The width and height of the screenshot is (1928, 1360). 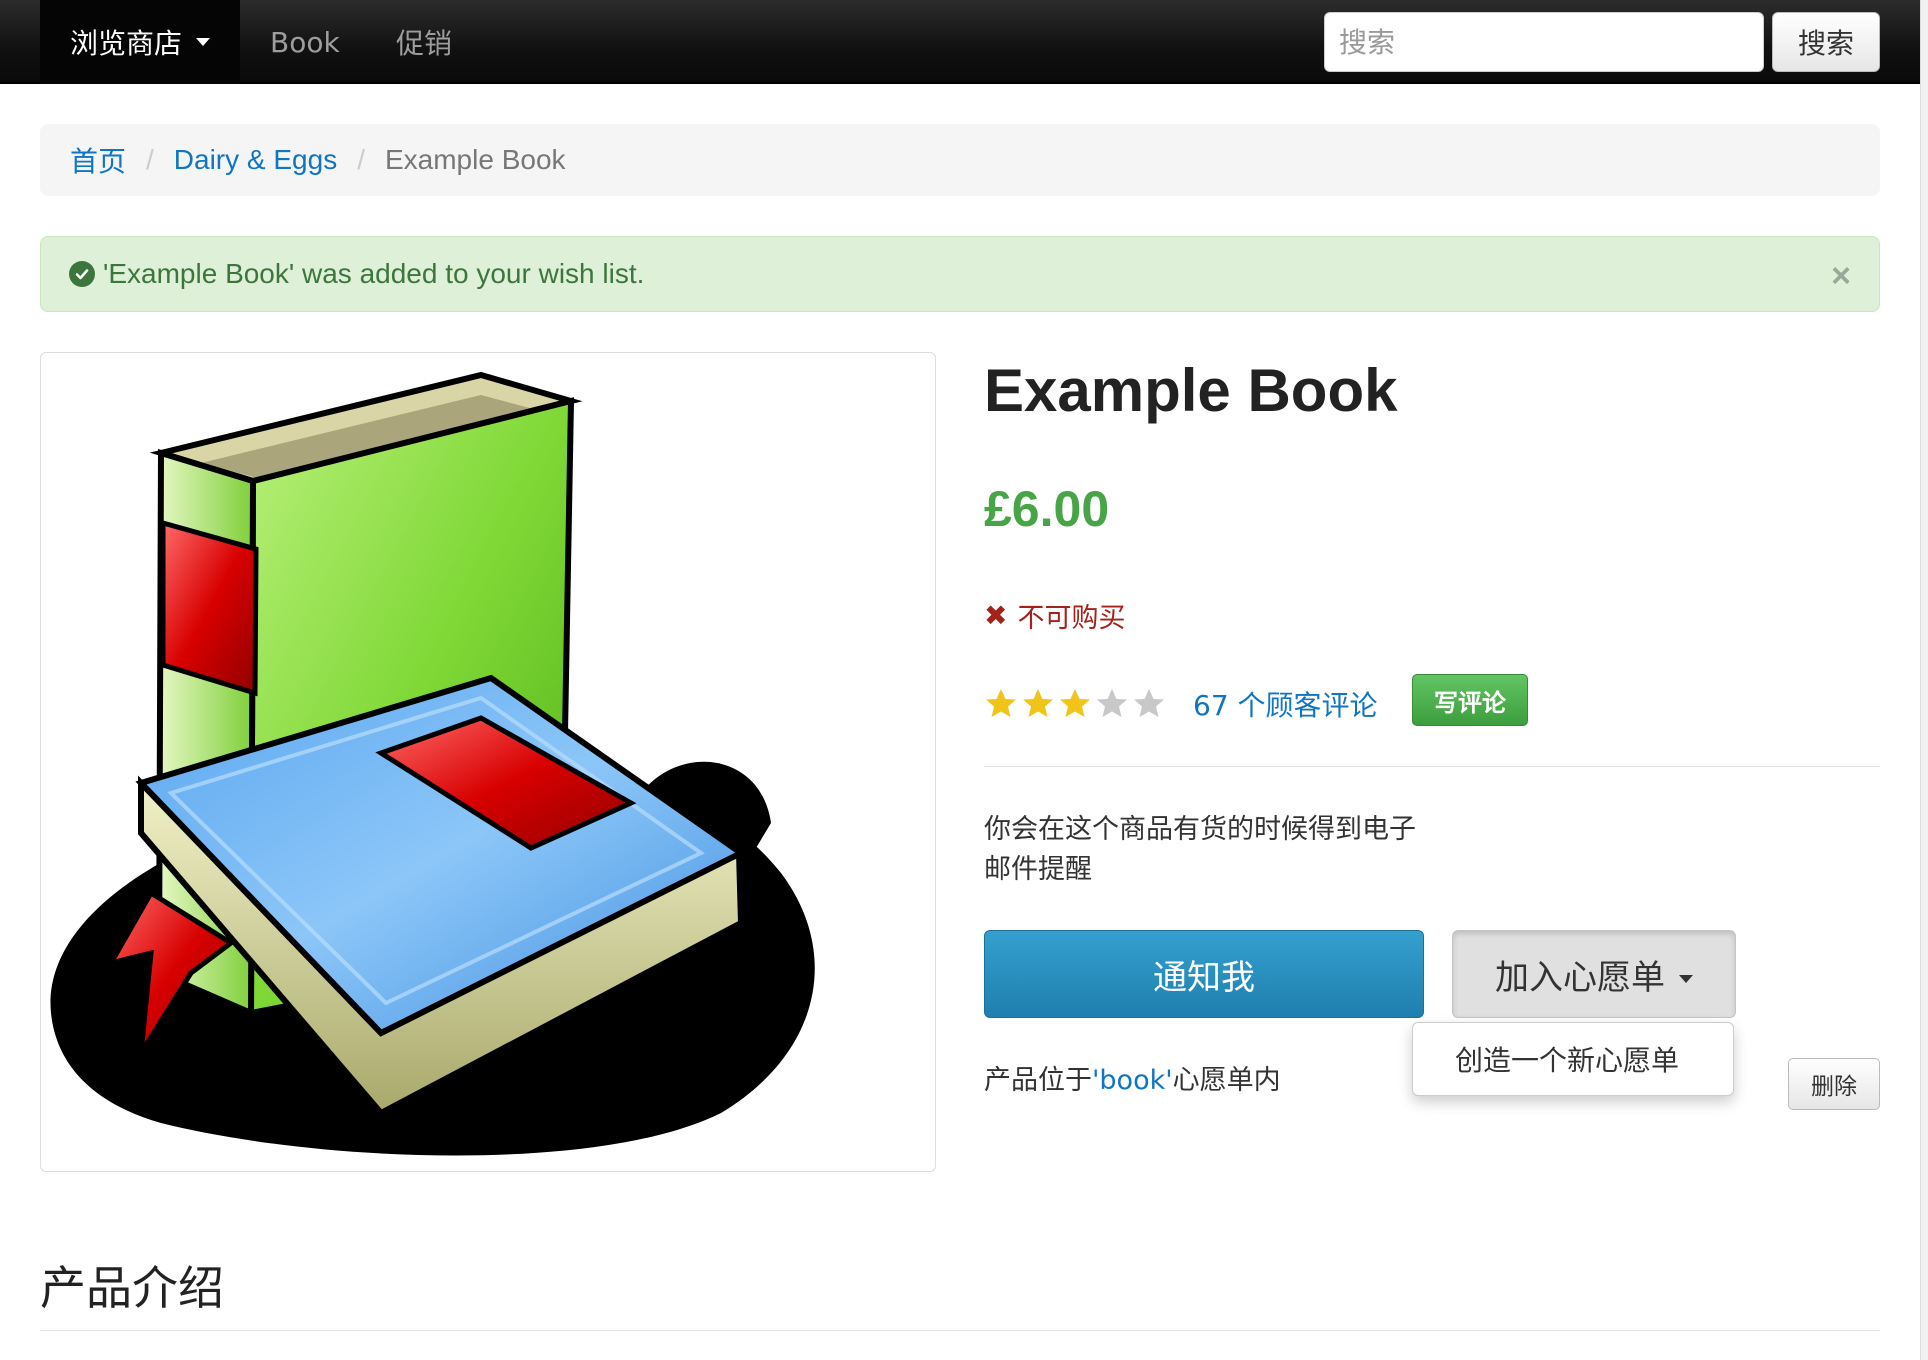 What do you see at coordinates (132, 1288) in the screenshot?
I see `description-heading: 产品介绍` at bounding box center [132, 1288].